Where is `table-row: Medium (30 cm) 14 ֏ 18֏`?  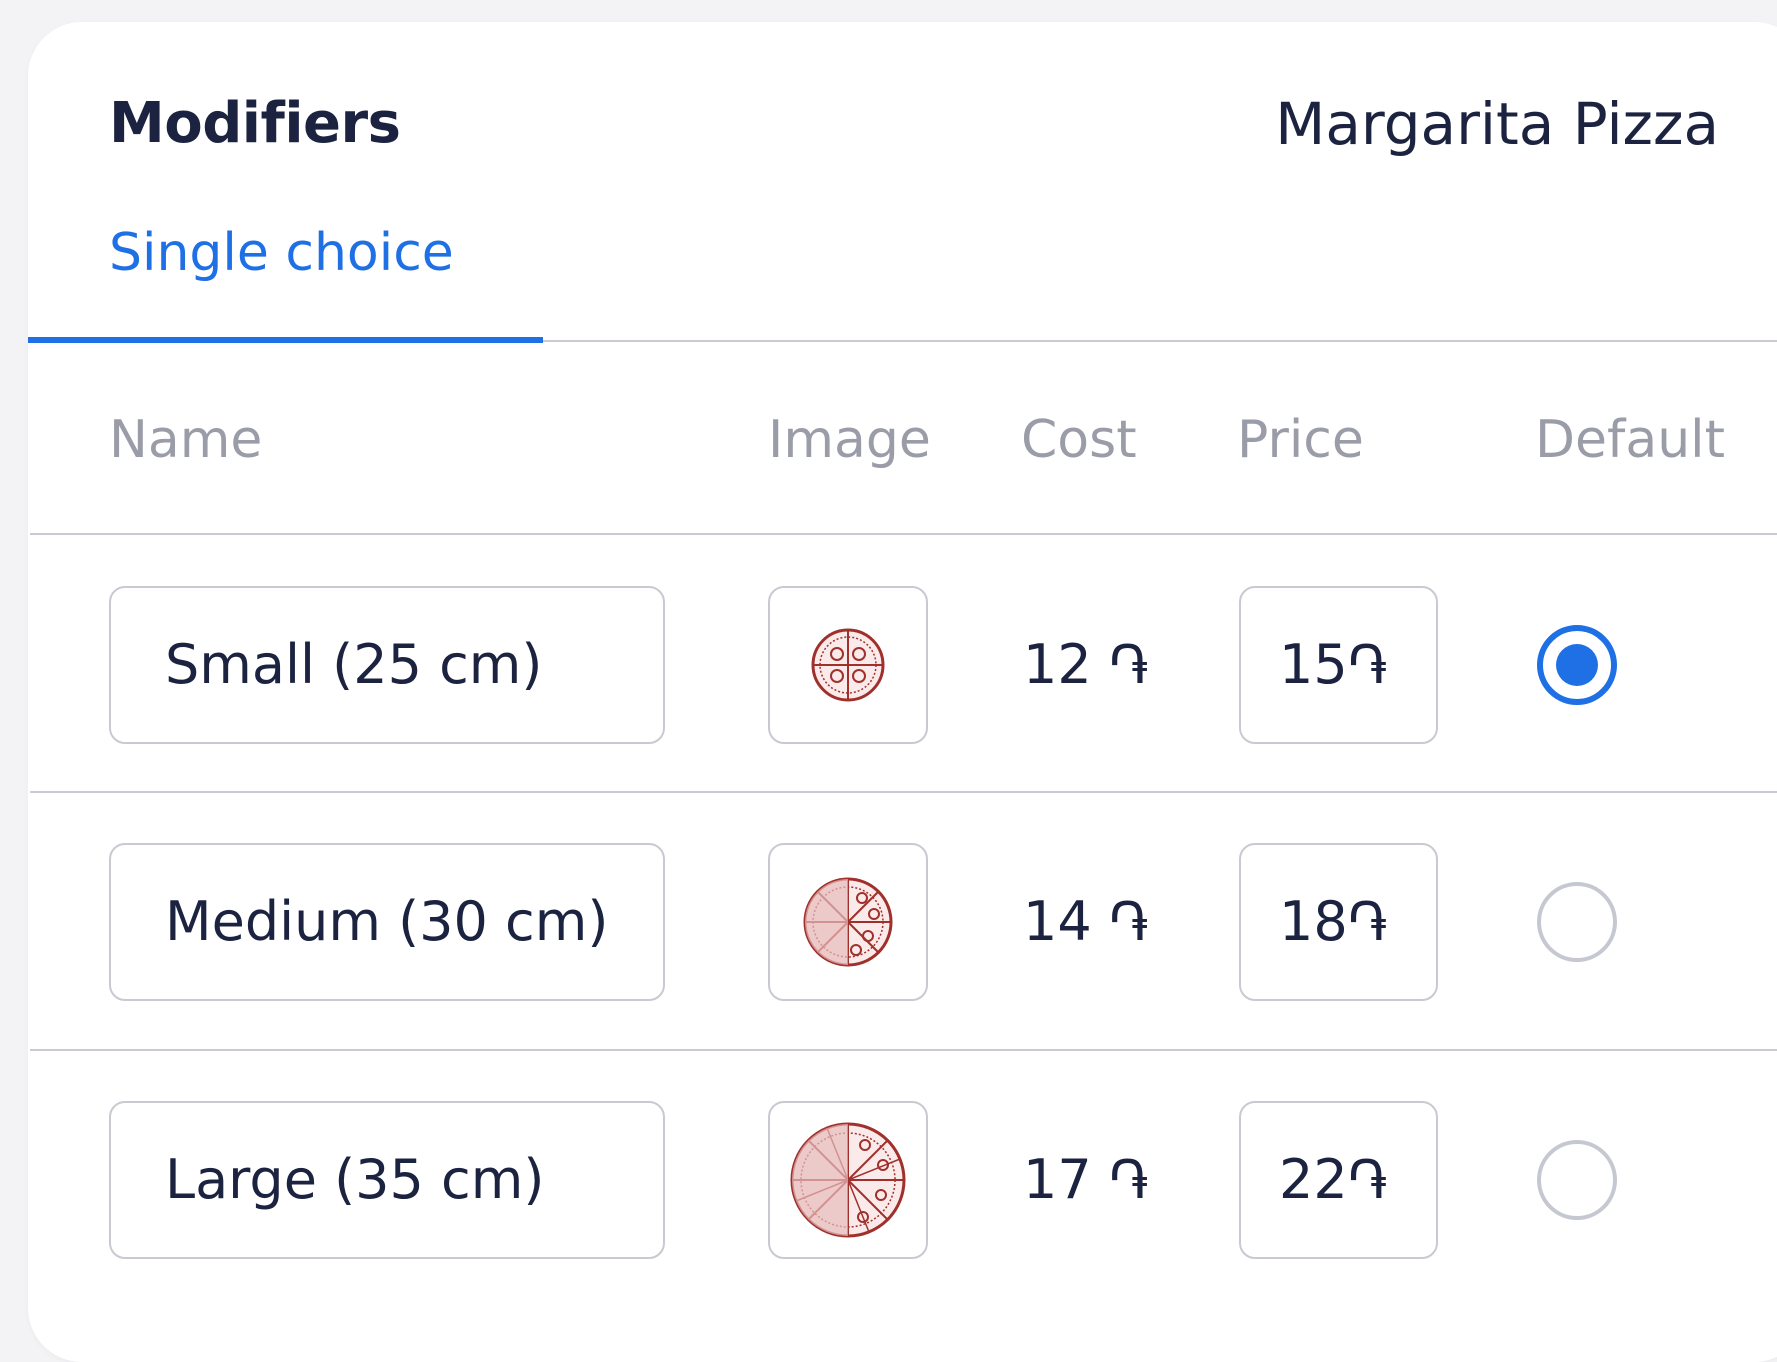
table-row: Medium (30 cm) 14 ֏ 18֏ is located at coordinates (888, 924).